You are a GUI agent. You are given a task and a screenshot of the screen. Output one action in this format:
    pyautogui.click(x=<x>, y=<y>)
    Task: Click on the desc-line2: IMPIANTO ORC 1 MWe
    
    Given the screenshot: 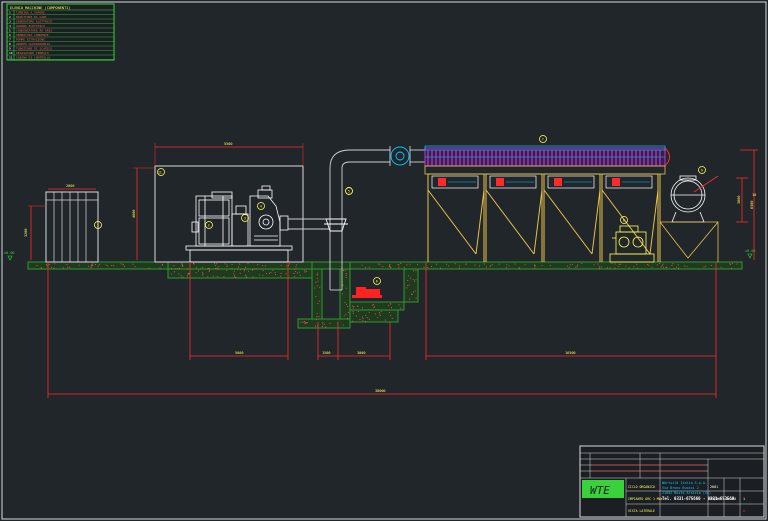 What is the action you would take?
    pyautogui.click(x=645, y=499)
    